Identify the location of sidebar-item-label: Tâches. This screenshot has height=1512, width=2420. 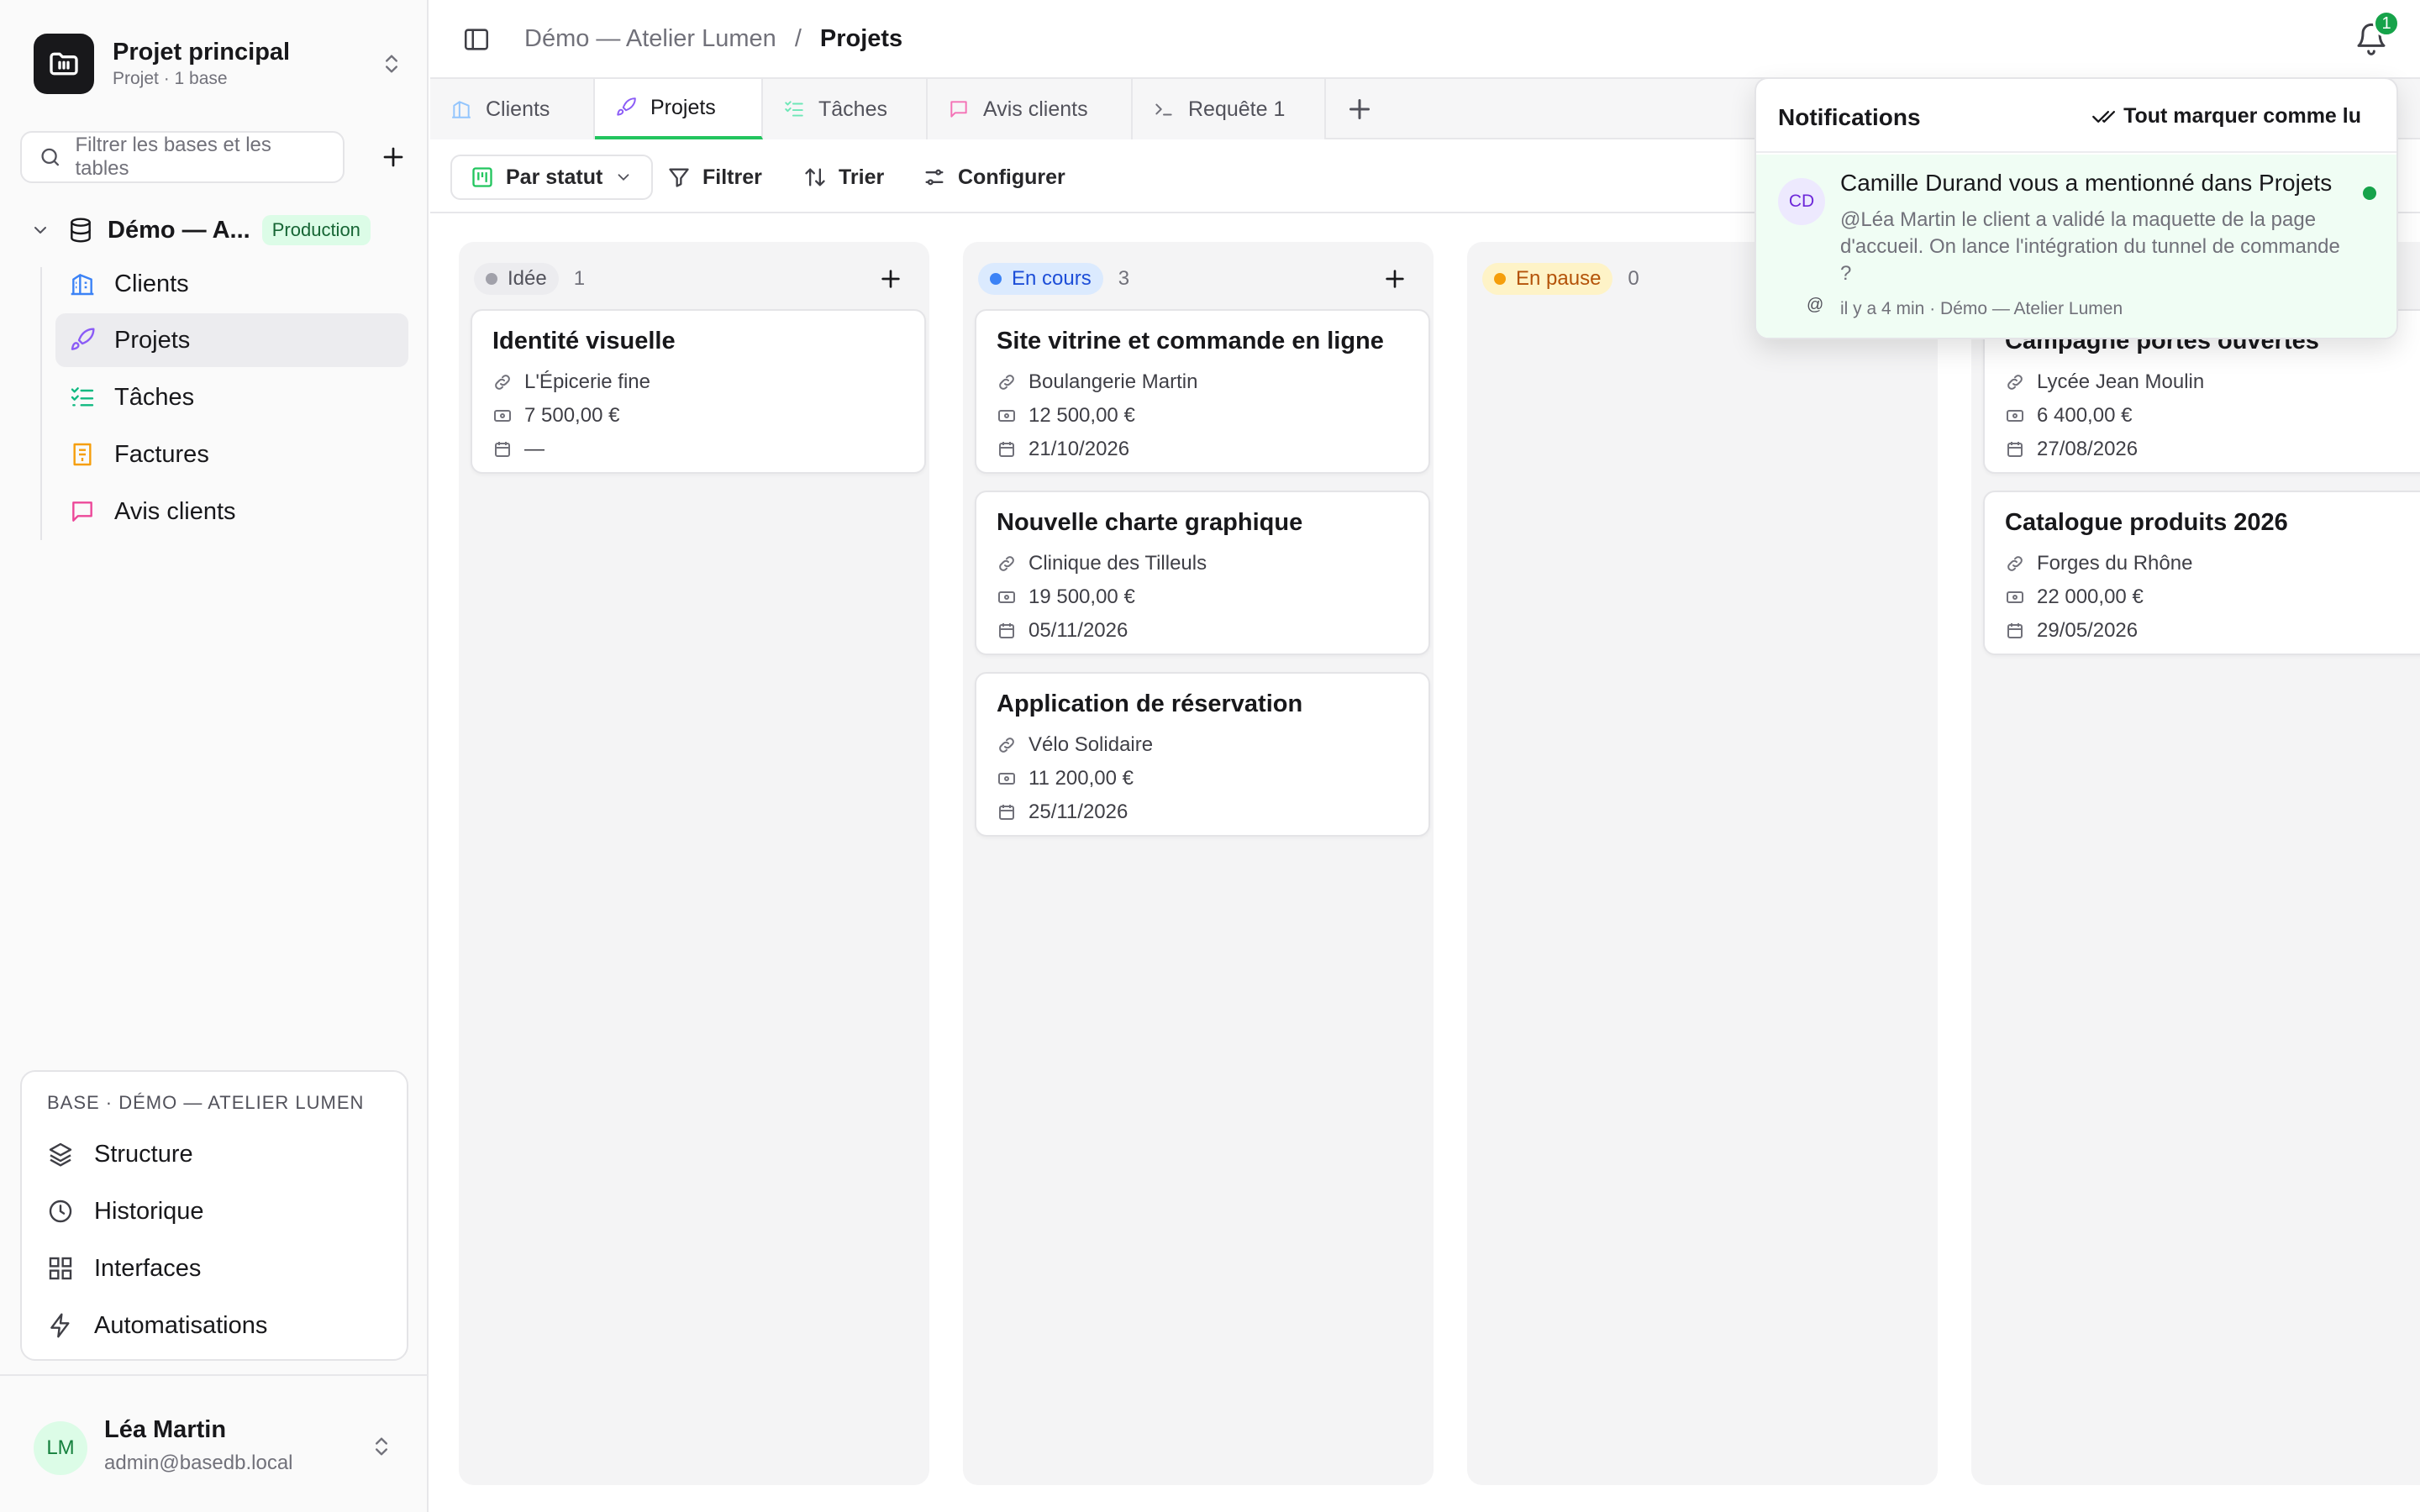
(154, 397).